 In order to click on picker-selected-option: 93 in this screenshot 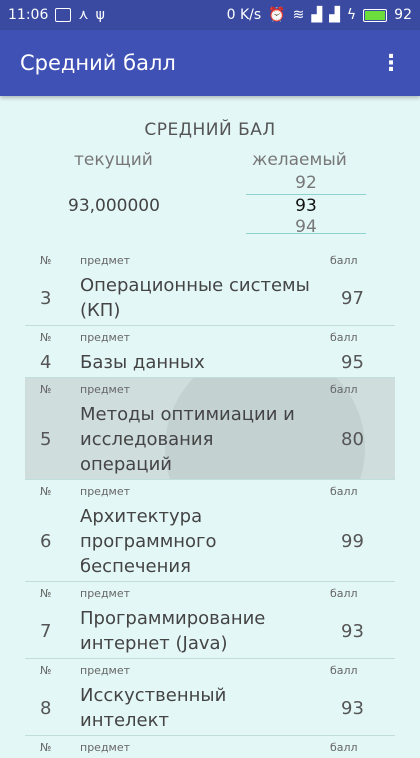, I will do `click(306, 206)`.